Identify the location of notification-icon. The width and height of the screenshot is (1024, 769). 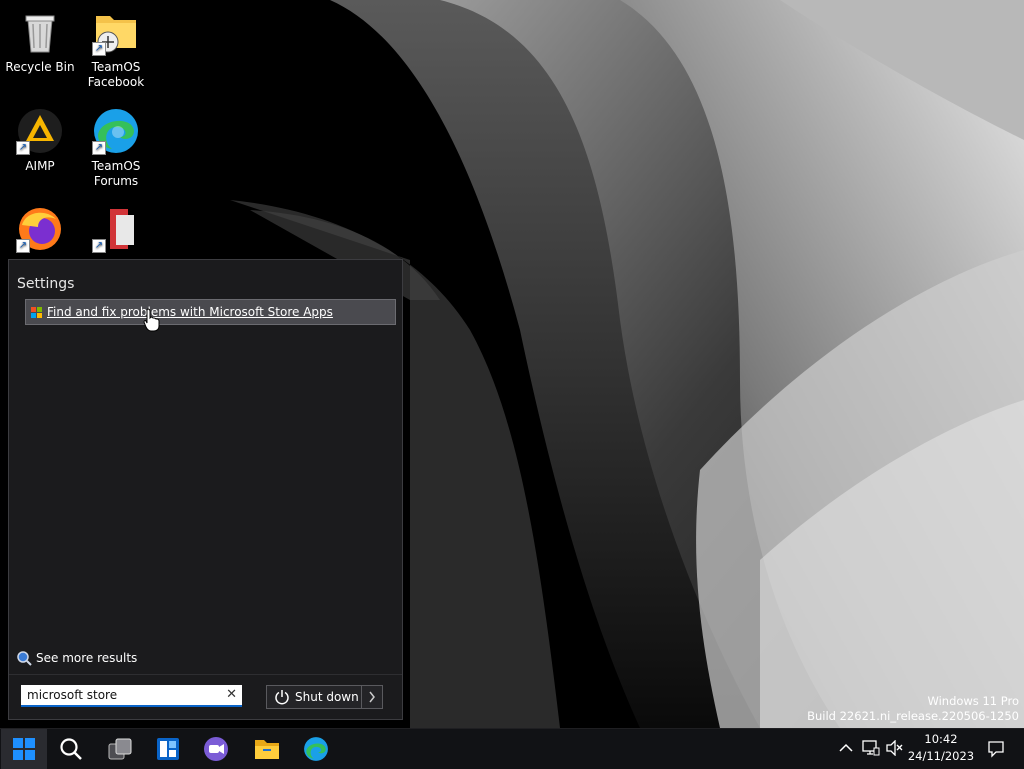
(996, 749).